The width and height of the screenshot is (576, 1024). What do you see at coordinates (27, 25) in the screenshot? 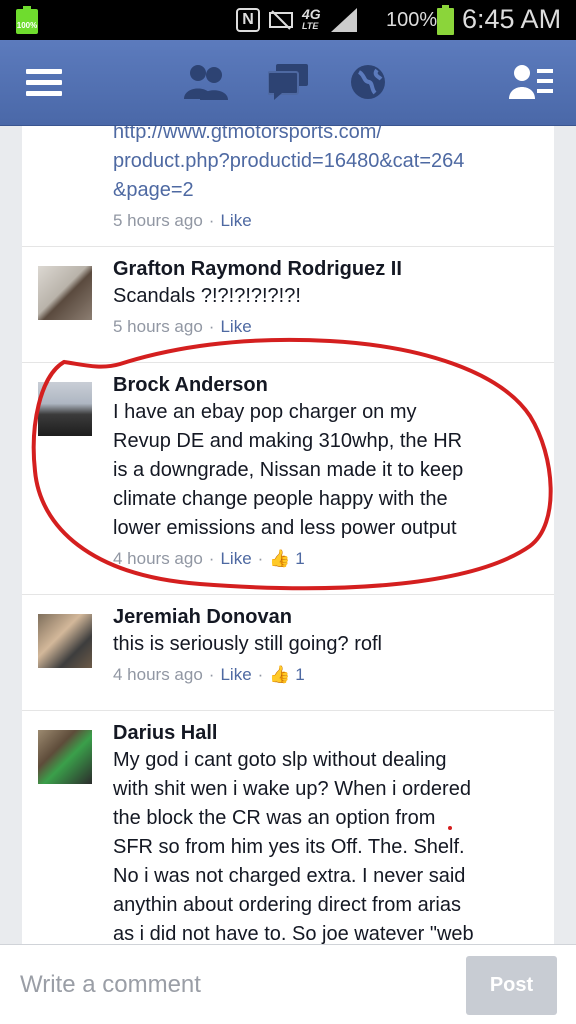
I see `battery-left-text: 100%` at bounding box center [27, 25].